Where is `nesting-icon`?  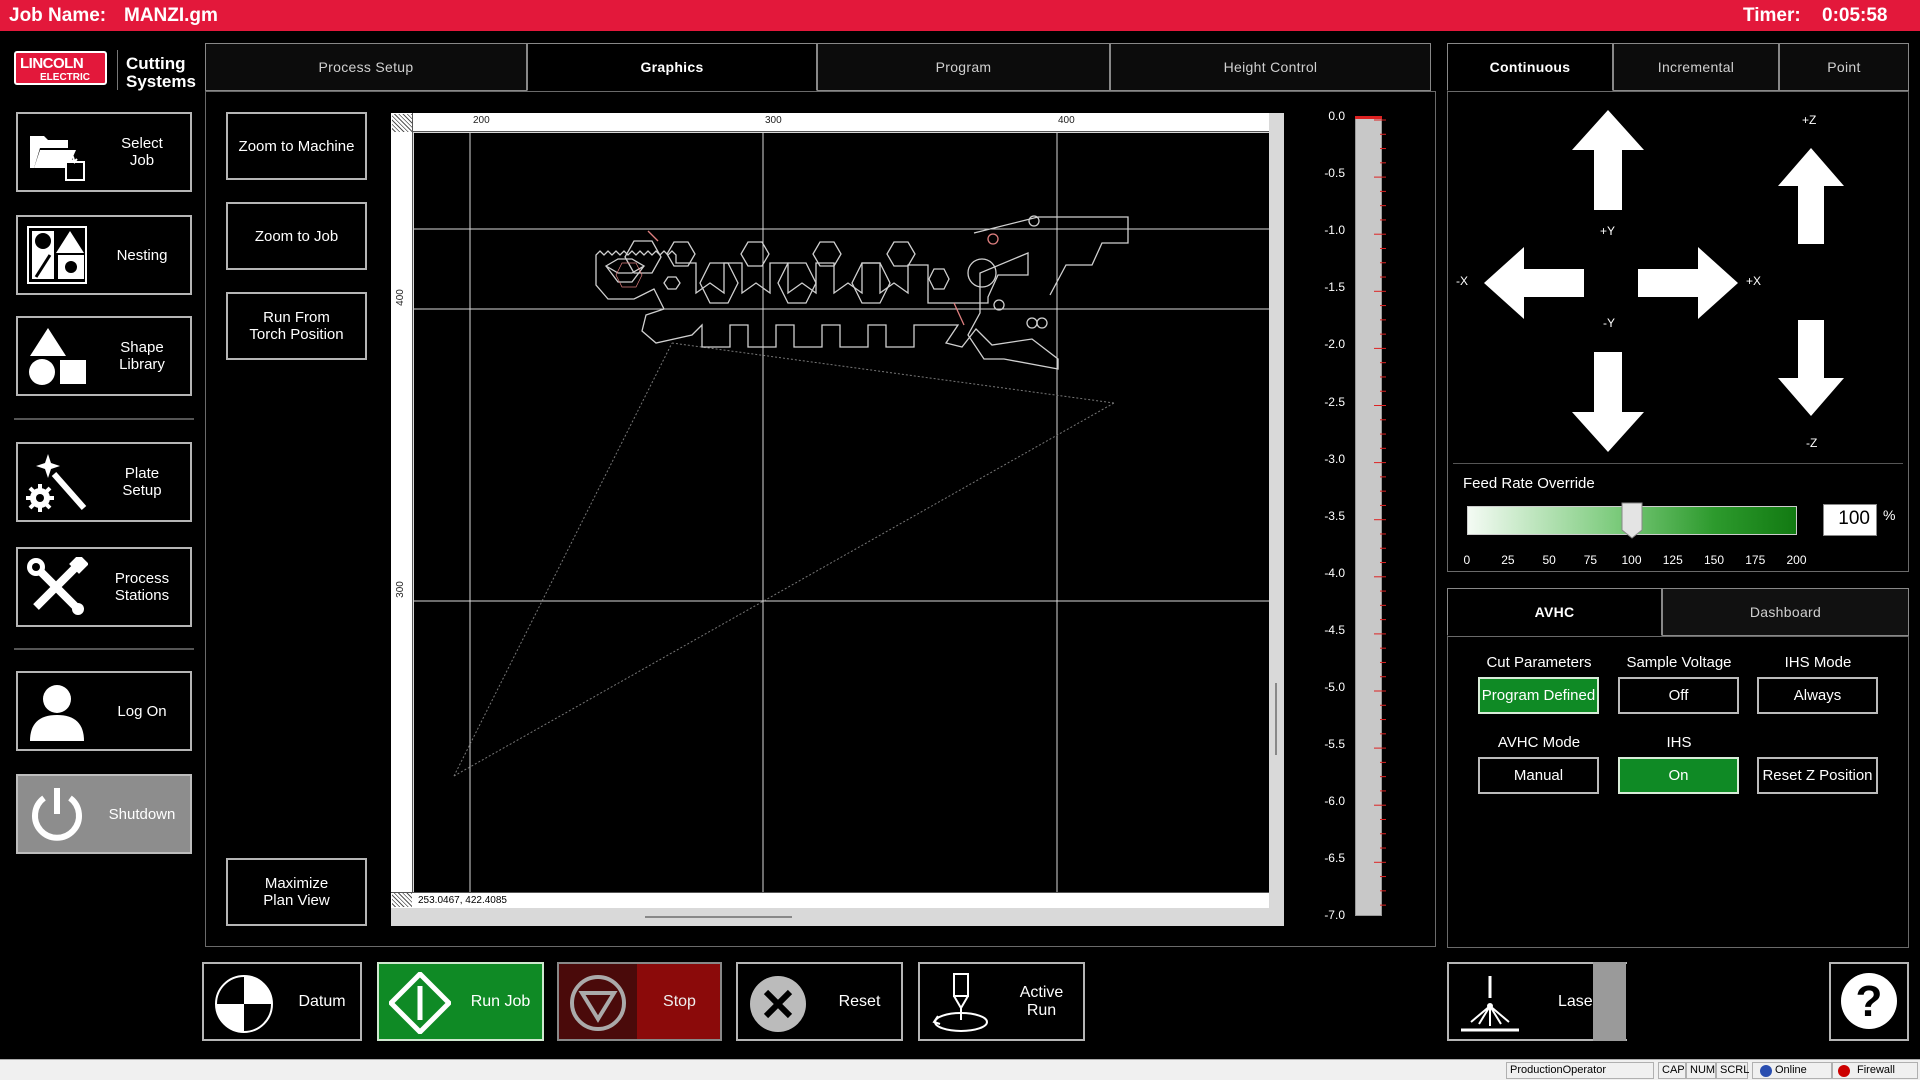 nesting-icon is located at coordinates (57, 255).